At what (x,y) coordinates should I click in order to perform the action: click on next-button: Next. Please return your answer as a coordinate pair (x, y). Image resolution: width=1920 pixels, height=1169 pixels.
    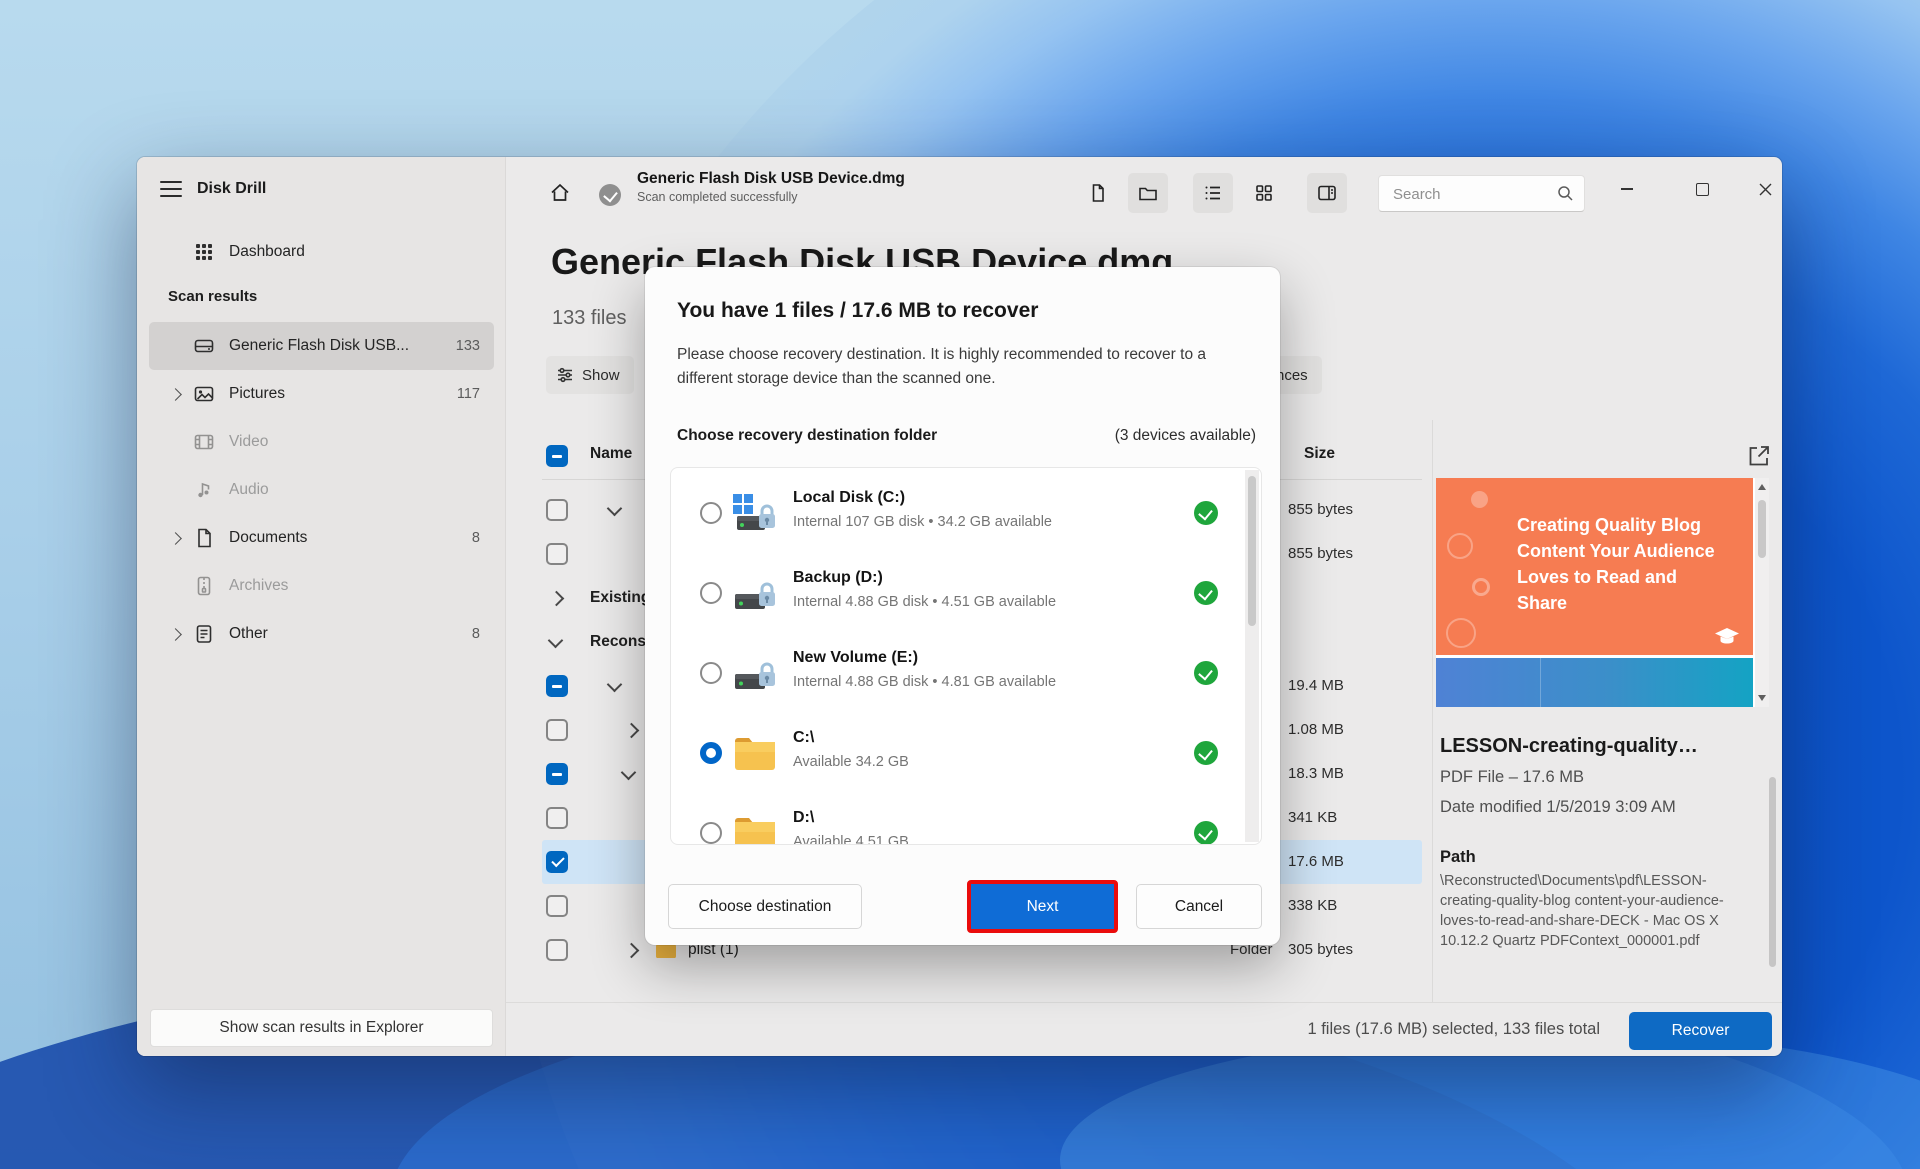
    Looking at the image, I should click on (1042, 906).